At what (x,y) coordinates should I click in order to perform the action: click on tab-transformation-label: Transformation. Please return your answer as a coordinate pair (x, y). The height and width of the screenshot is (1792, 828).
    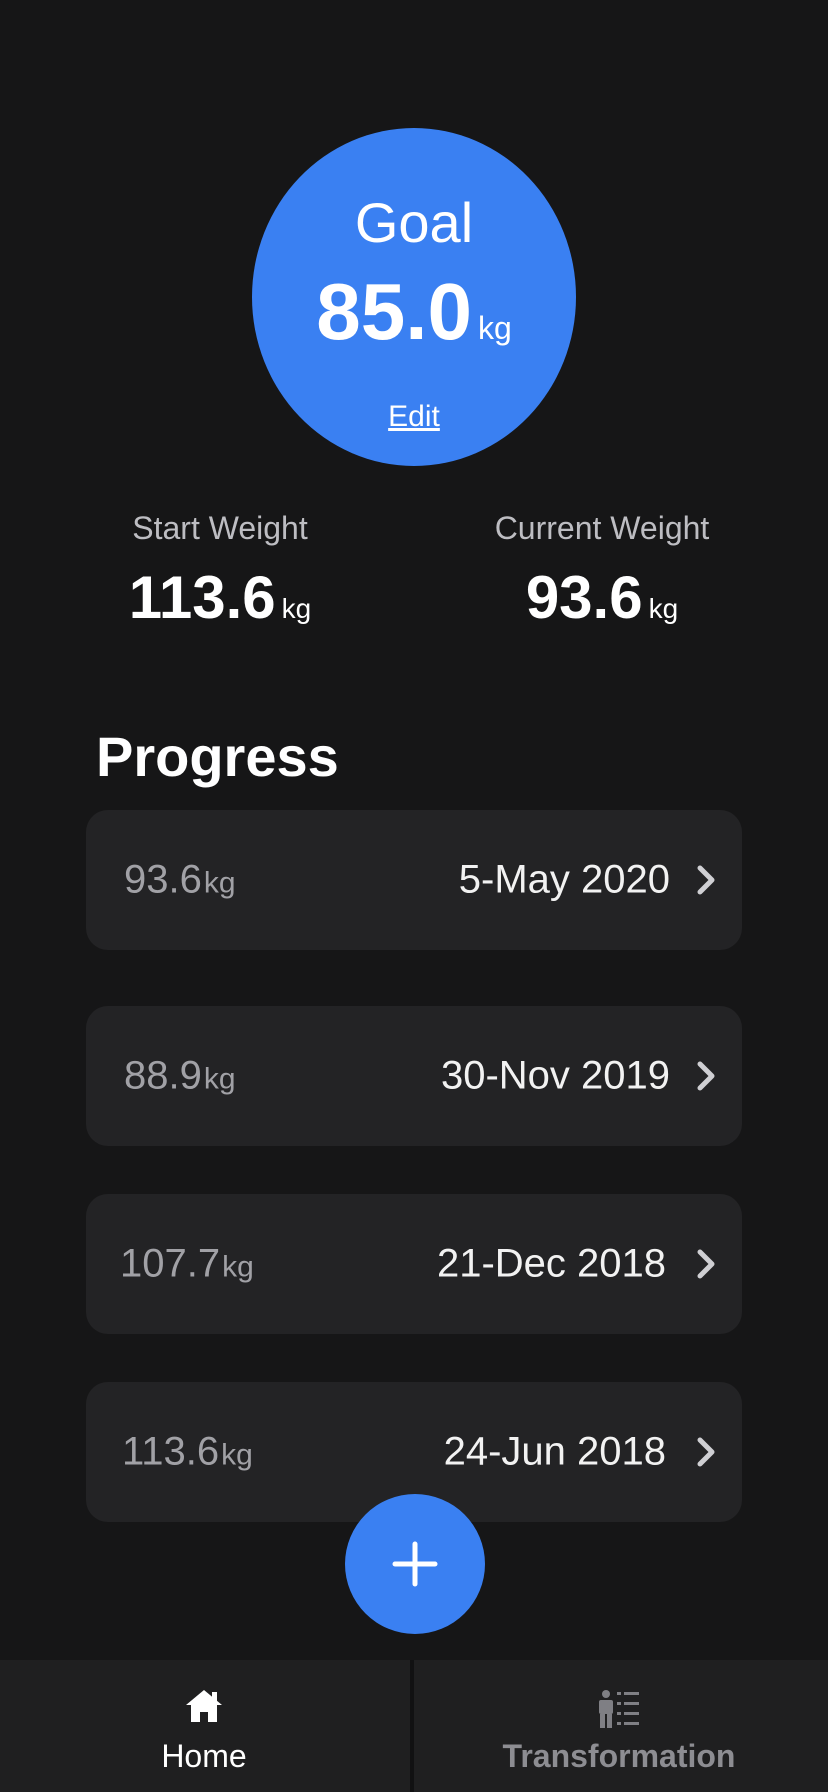
    Looking at the image, I should click on (619, 1756).